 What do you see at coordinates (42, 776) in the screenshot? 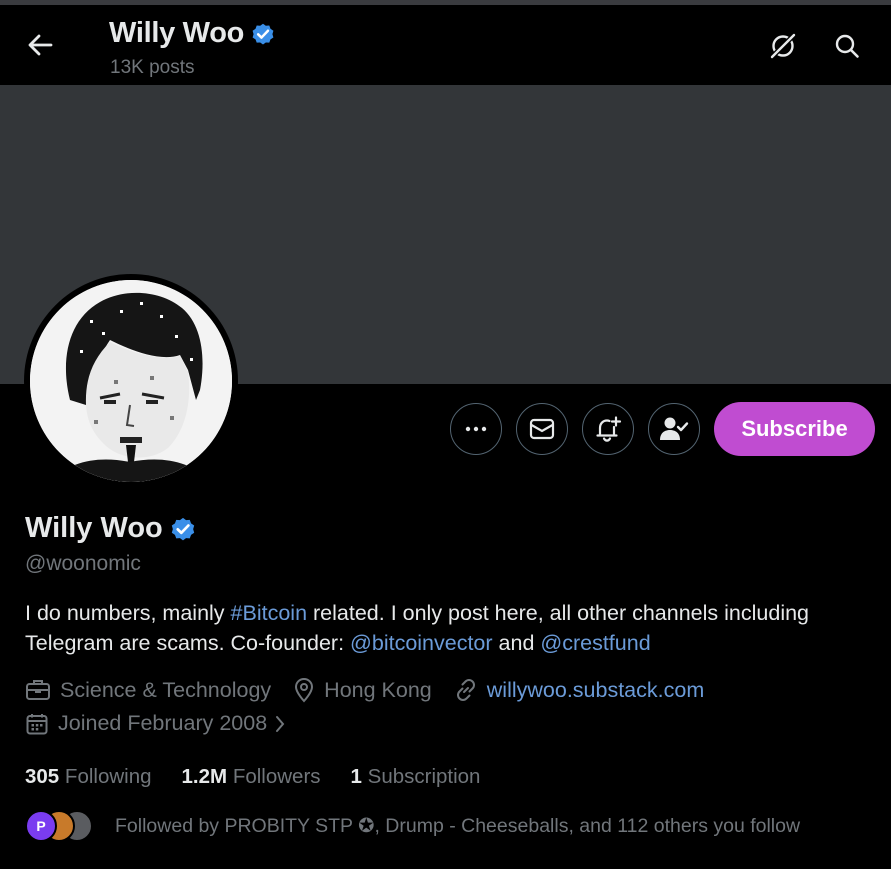
I see `following-count: 305` at bounding box center [42, 776].